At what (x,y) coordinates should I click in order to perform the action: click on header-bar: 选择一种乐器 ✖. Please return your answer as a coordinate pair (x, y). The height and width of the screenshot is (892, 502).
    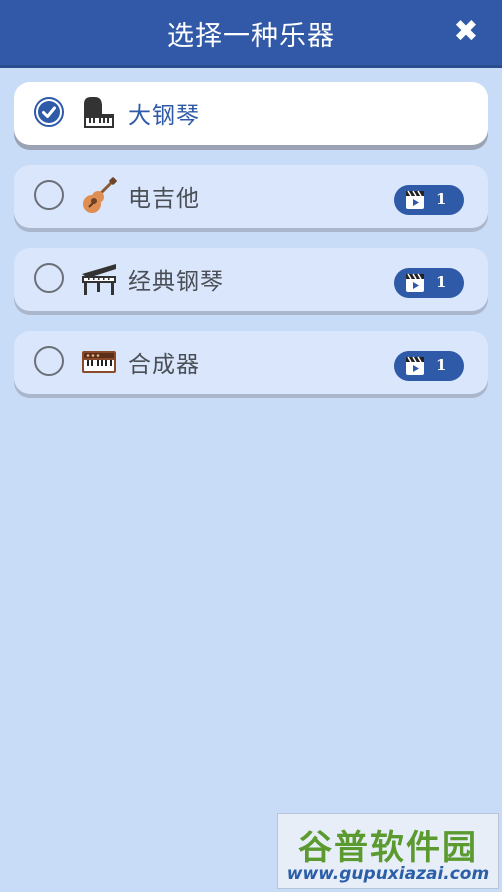
    Looking at the image, I should click on (251, 34).